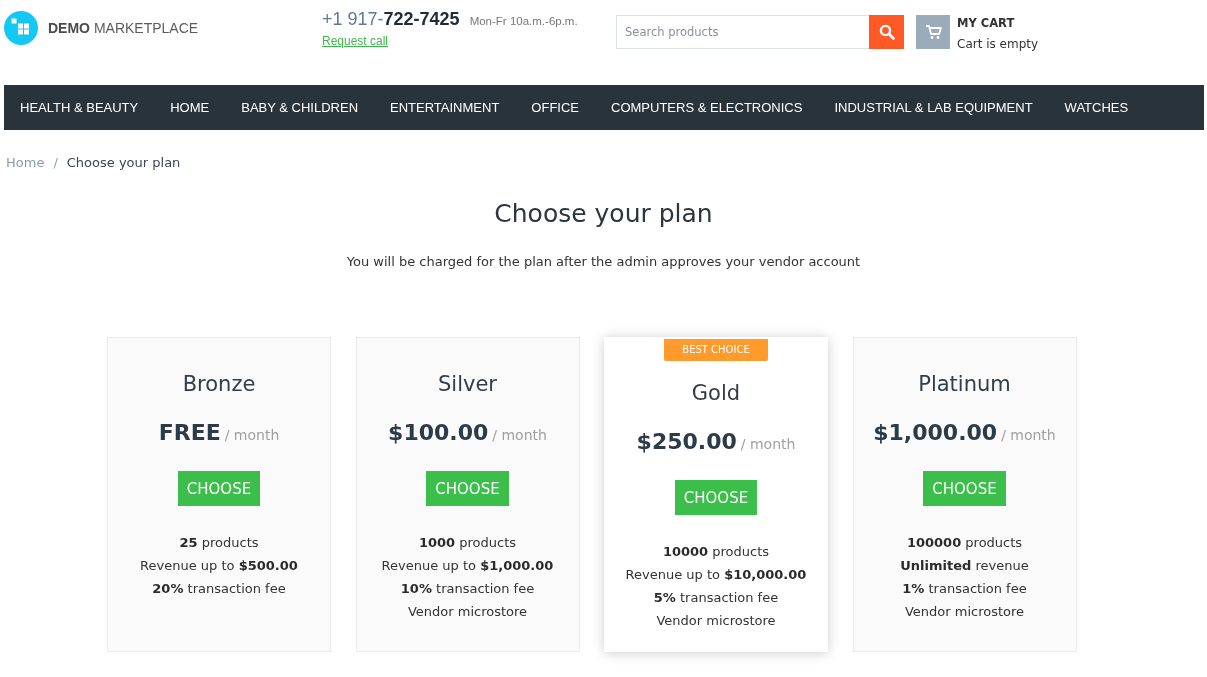  I want to click on plan-feature: 100000 products, so click(964, 543).